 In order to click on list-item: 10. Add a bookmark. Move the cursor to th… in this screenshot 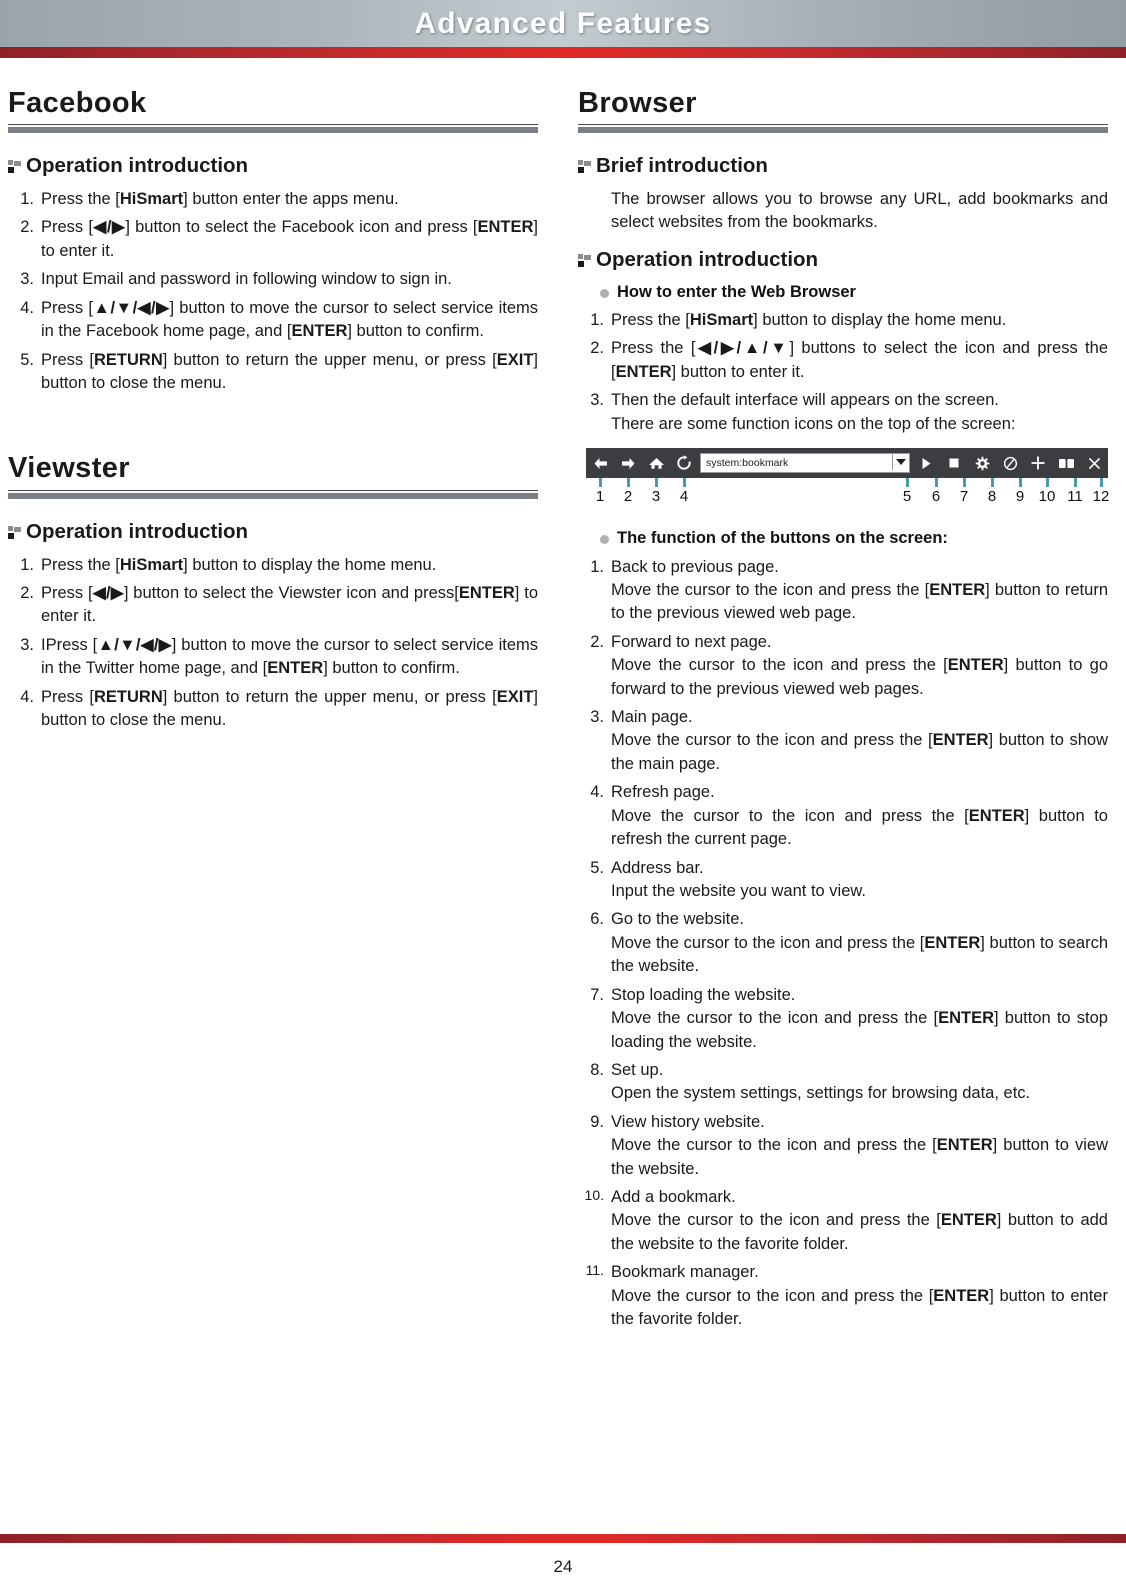, I will do `click(843, 1221)`.